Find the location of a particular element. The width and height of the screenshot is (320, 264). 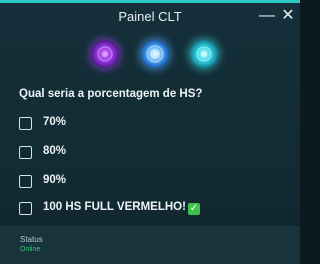

option-100-hs-full: 100 HS FULL VERMELHO! ✓ is located at coordinates (149, 209).